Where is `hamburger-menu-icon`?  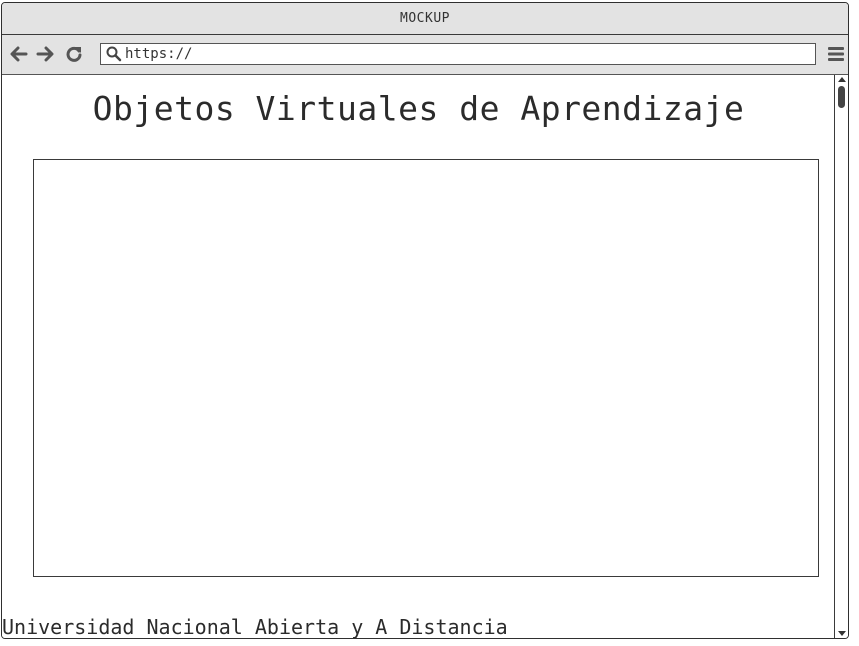
hamburger-menu-icon is located at coordinates (836, 54).